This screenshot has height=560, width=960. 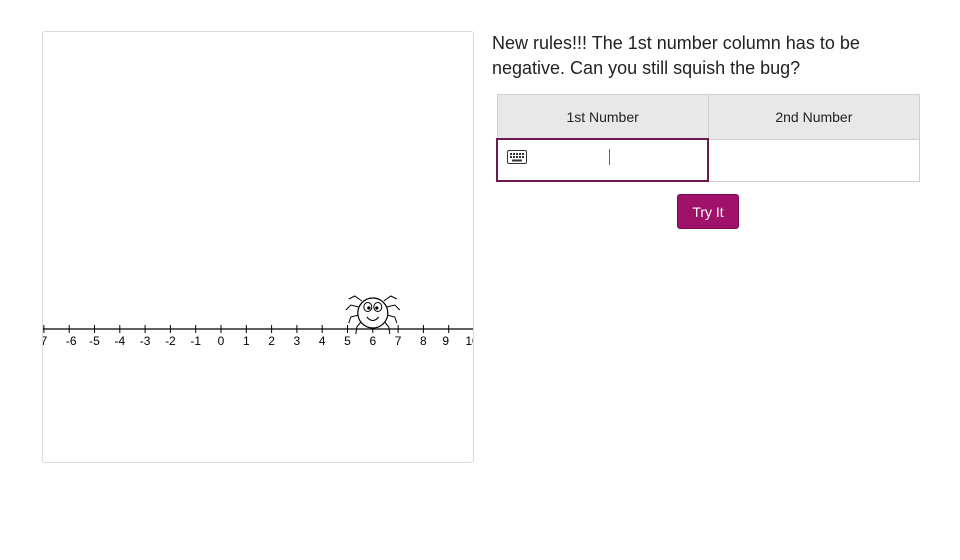 I want to click on tick-label: 4, so click(x=322, y=341).